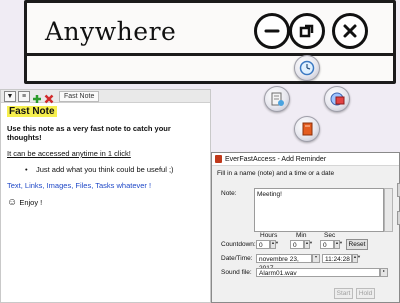  What do you see at coordinates (297, 244) in the screenshot?
I see `min-input: 0` at bounding box center [297, 244].